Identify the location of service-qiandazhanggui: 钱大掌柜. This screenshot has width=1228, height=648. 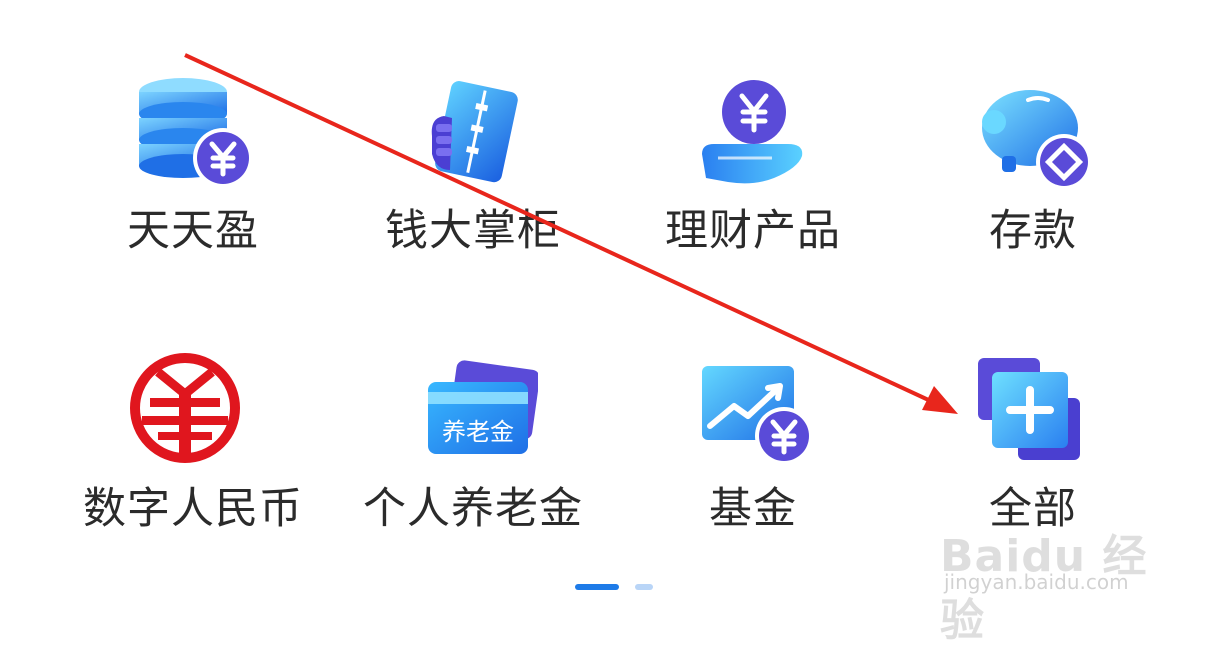
(473, 189).